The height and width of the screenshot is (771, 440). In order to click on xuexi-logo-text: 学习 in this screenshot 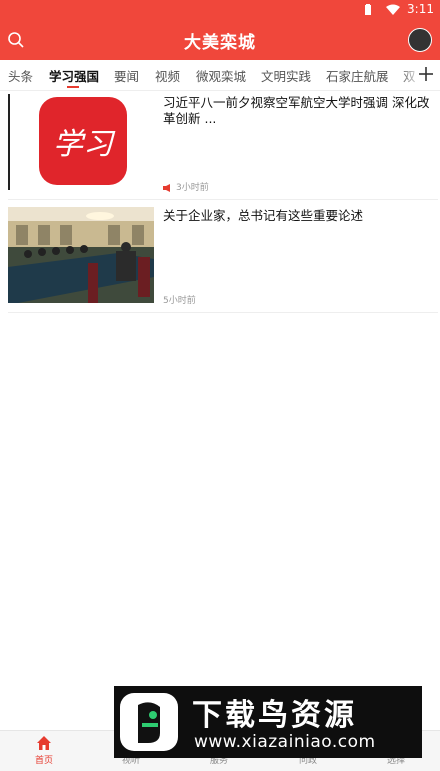, I will do `click(84, 144)`.